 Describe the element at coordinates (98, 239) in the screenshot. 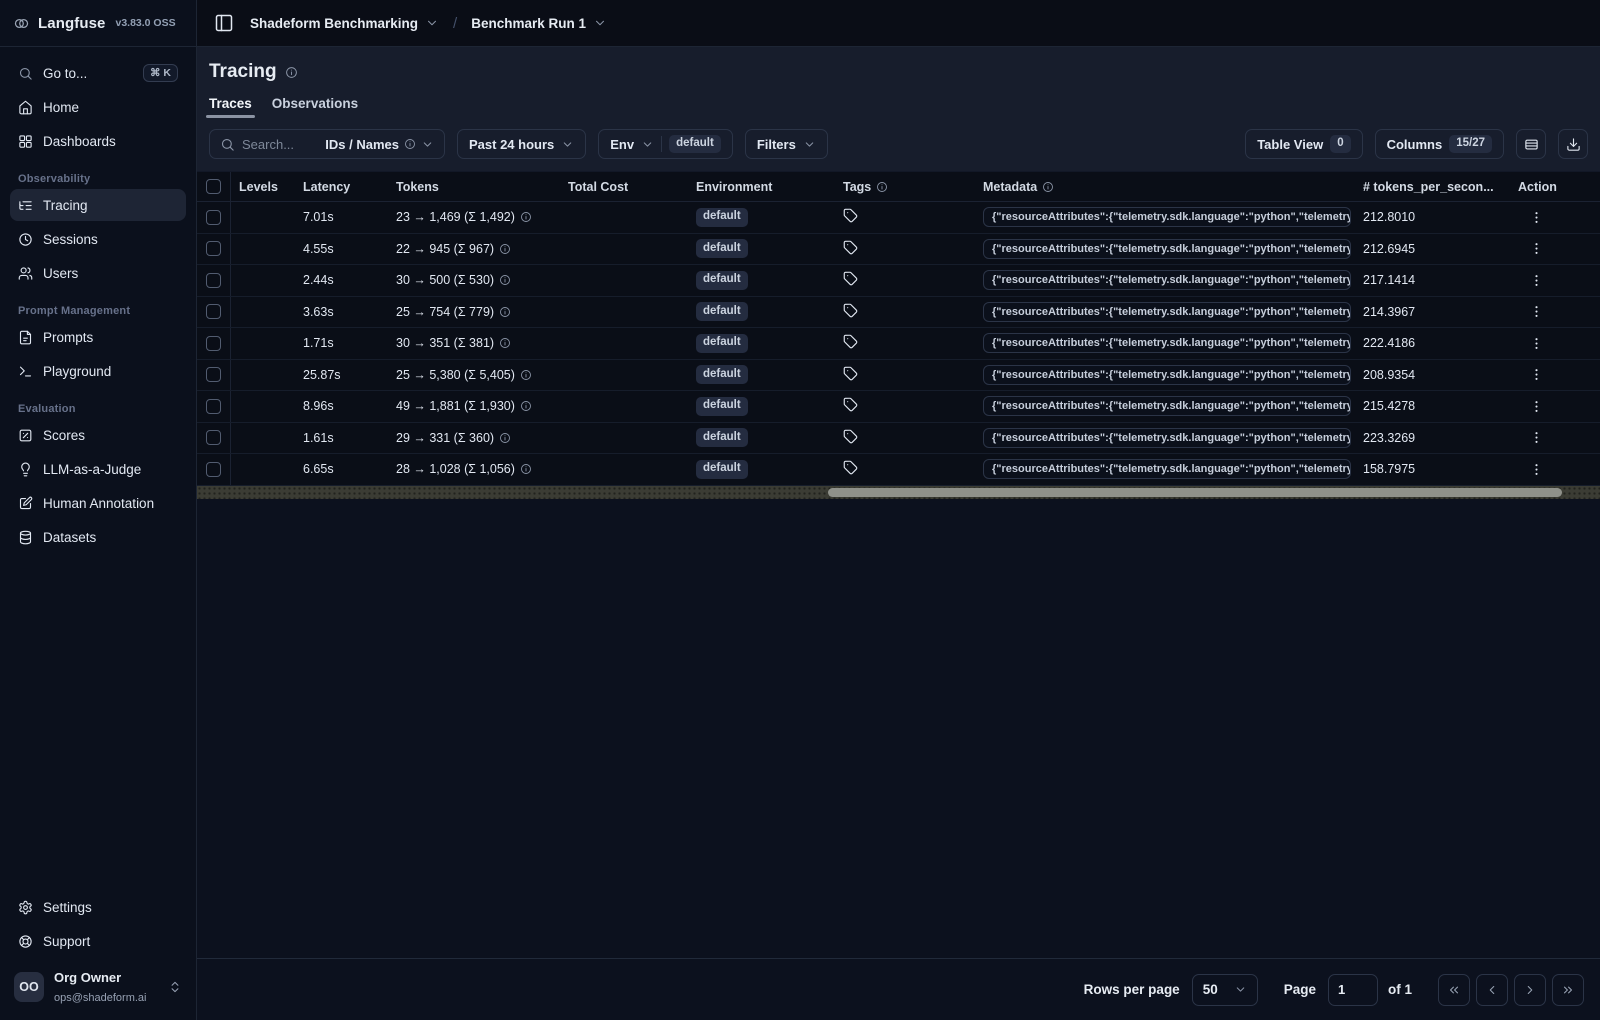

I see `sidebar-item-sessions: Sessions` at that location.